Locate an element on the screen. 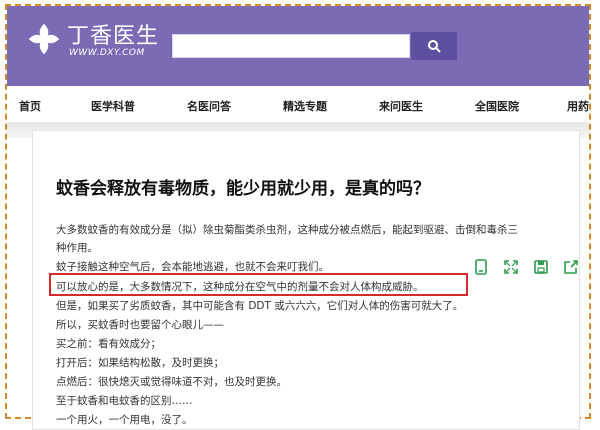 Image resolution: width=600 pixels, height=430 pixels. save-icon is located at coordinates (541, 267).